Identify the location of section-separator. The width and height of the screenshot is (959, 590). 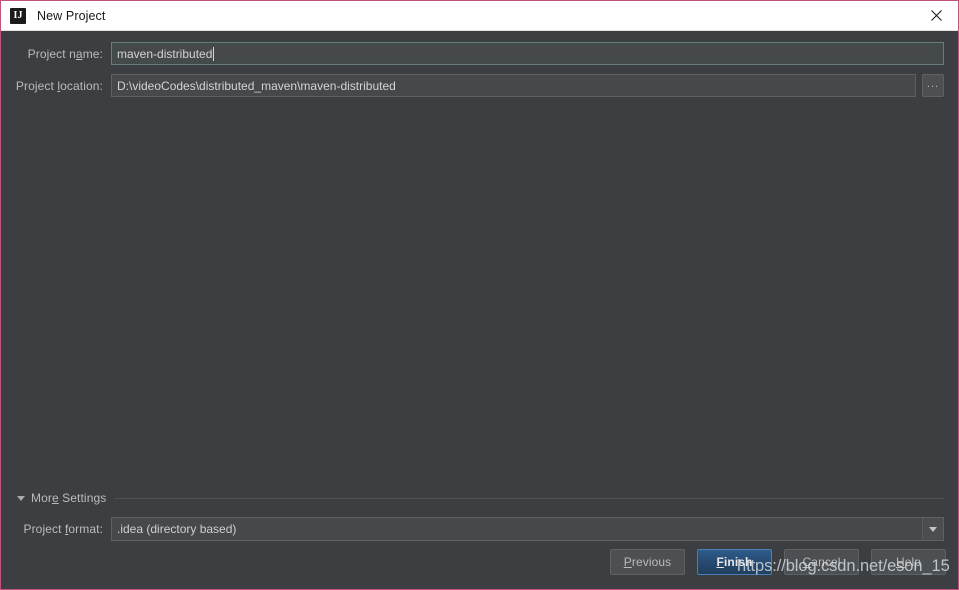
(529, 498).